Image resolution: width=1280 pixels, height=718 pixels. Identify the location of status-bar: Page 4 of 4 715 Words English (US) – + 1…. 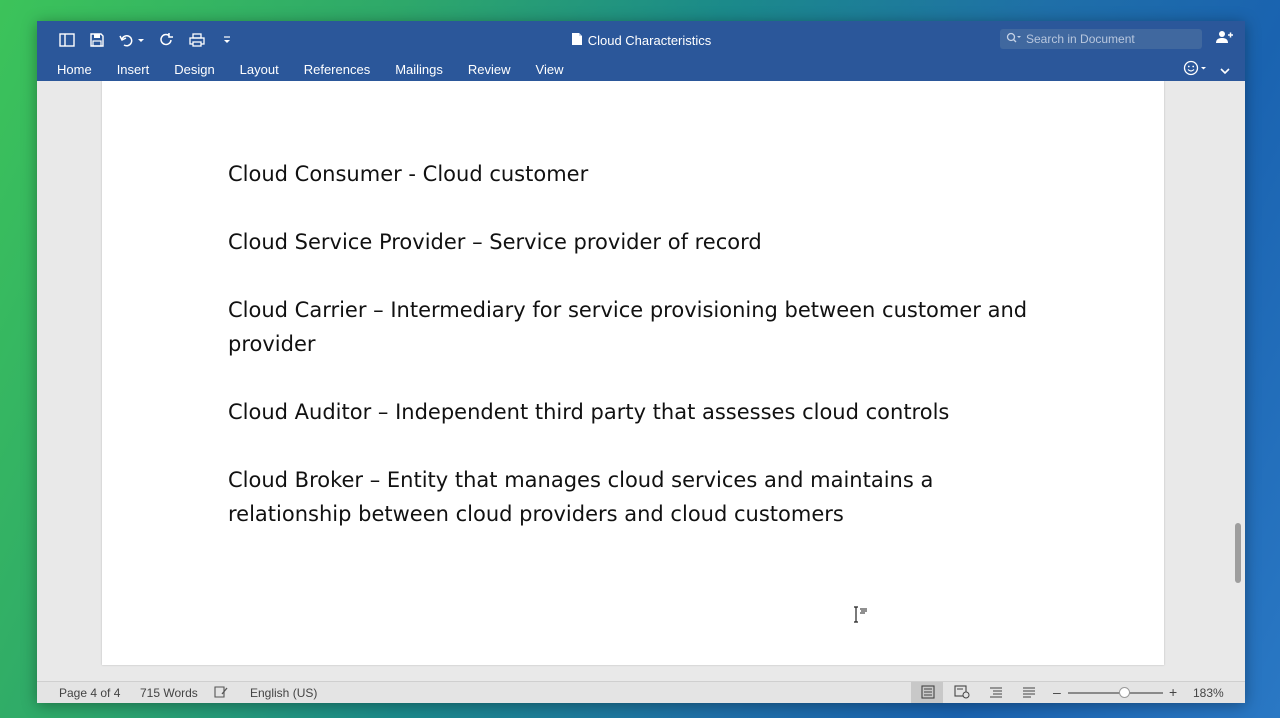
(641, 692).